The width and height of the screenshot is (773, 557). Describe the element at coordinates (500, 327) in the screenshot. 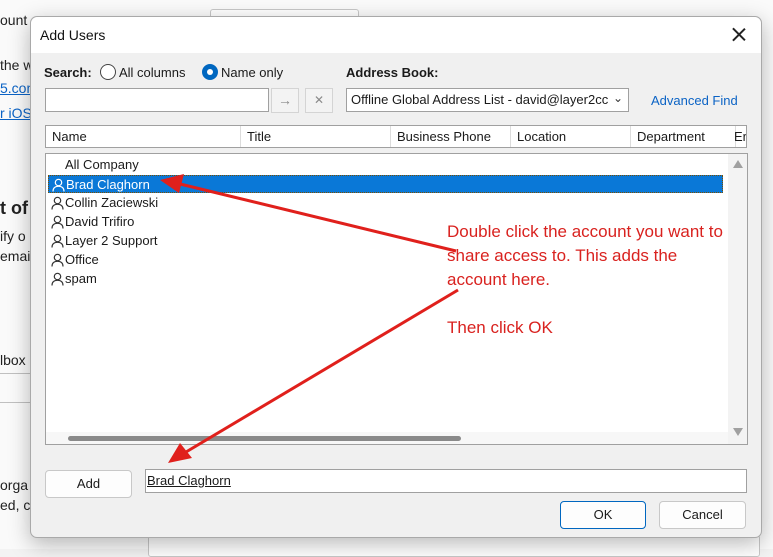

I see `annotation-line-2: Then click OK` at that location.